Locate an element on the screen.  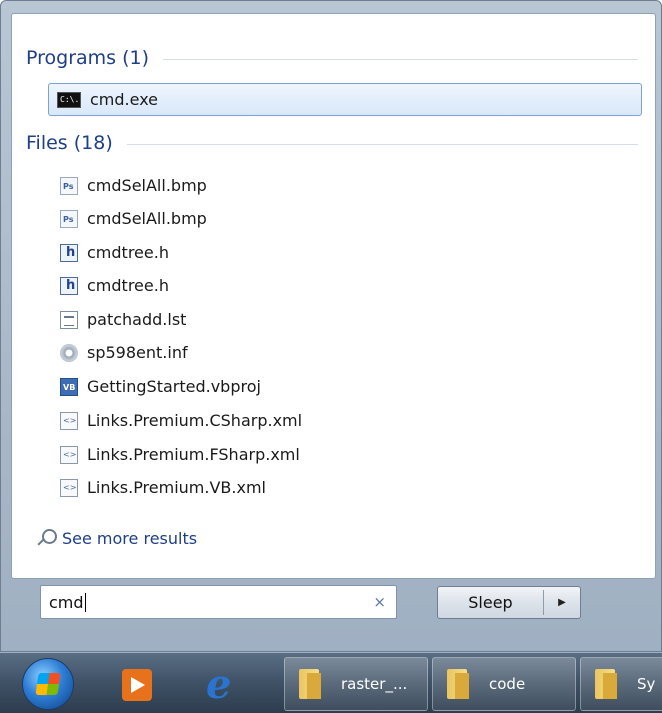
file-result: sp598ent.inf is located at coordinates (260, 352).